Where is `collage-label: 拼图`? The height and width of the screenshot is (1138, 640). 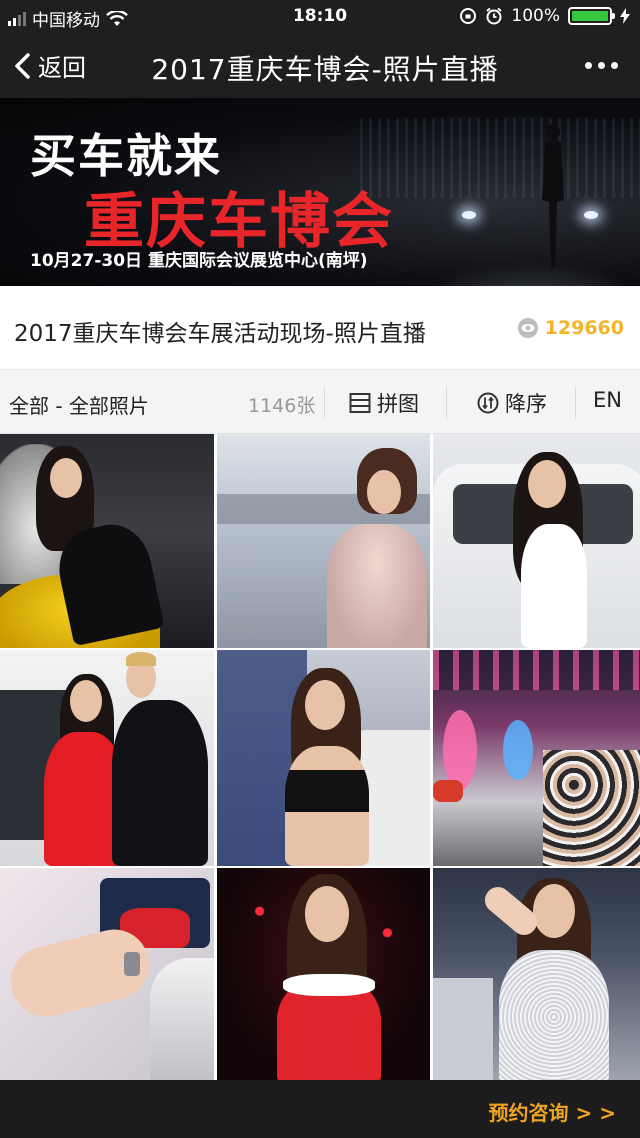 collage-label: 拼图 is located at coordinates (398, 404).